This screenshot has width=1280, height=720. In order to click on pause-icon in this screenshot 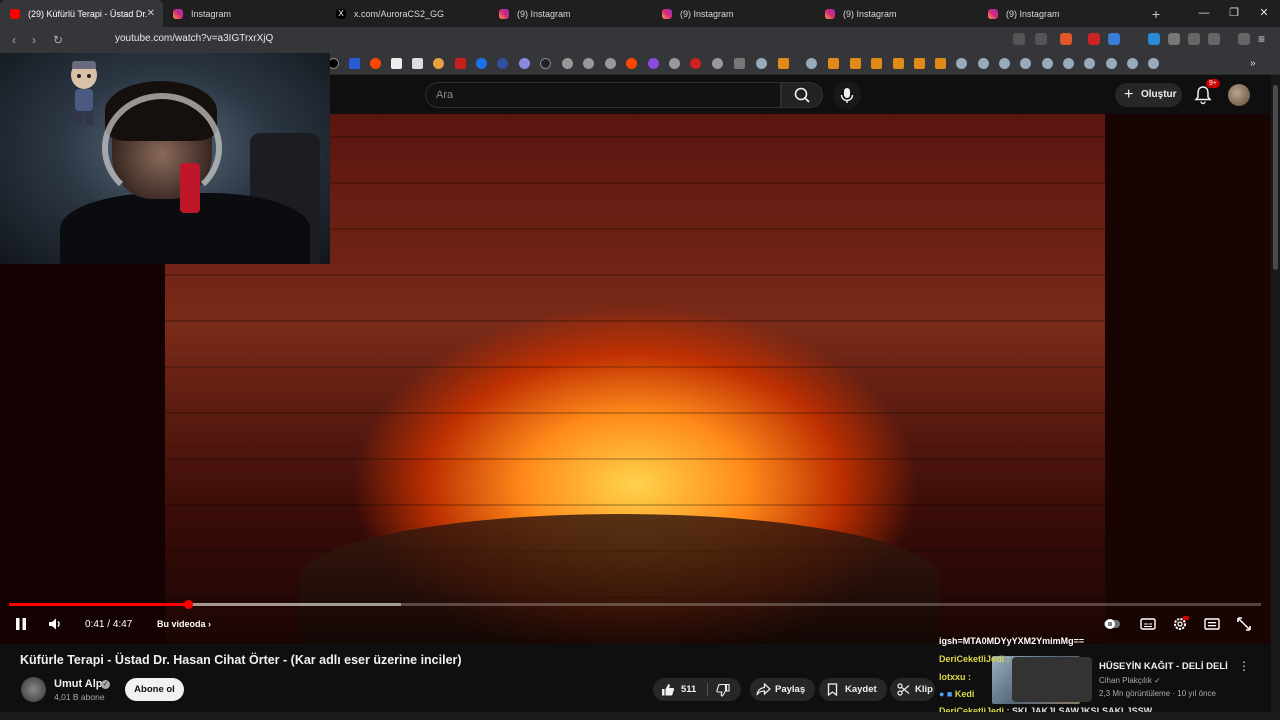, I will do `click(21, 624)`.